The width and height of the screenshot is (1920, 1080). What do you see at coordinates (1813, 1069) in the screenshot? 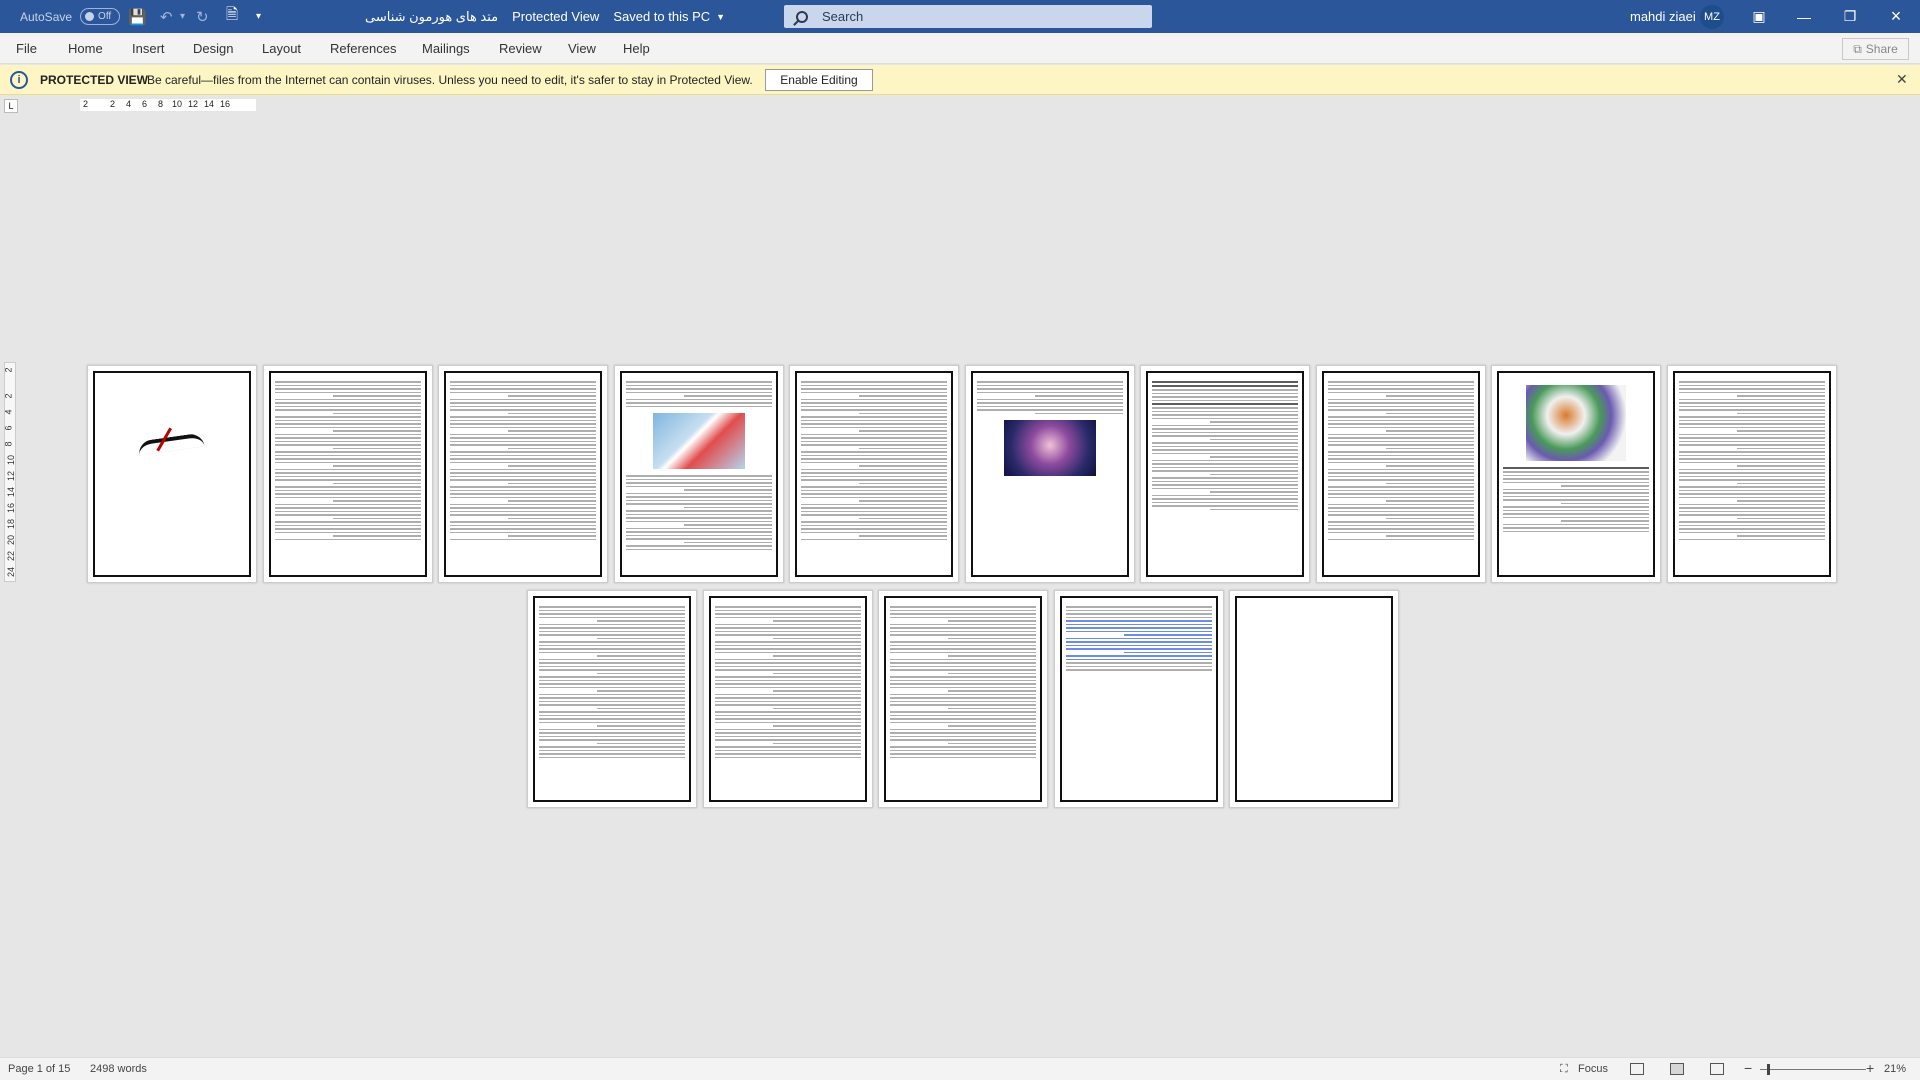
I see `zoom-slider` at bounding box center [1813, 1069].